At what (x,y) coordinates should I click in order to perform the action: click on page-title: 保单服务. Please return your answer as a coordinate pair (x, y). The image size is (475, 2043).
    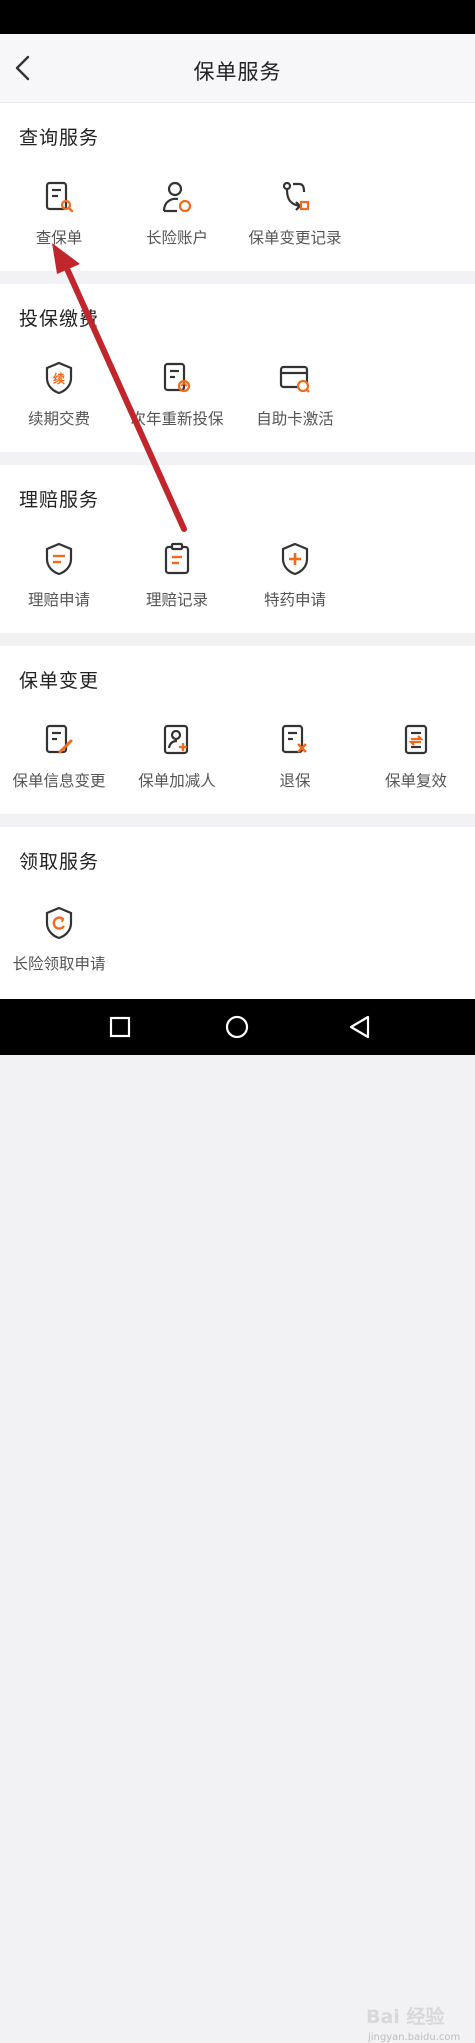
    Looking at the image, I should click on (237, 72).